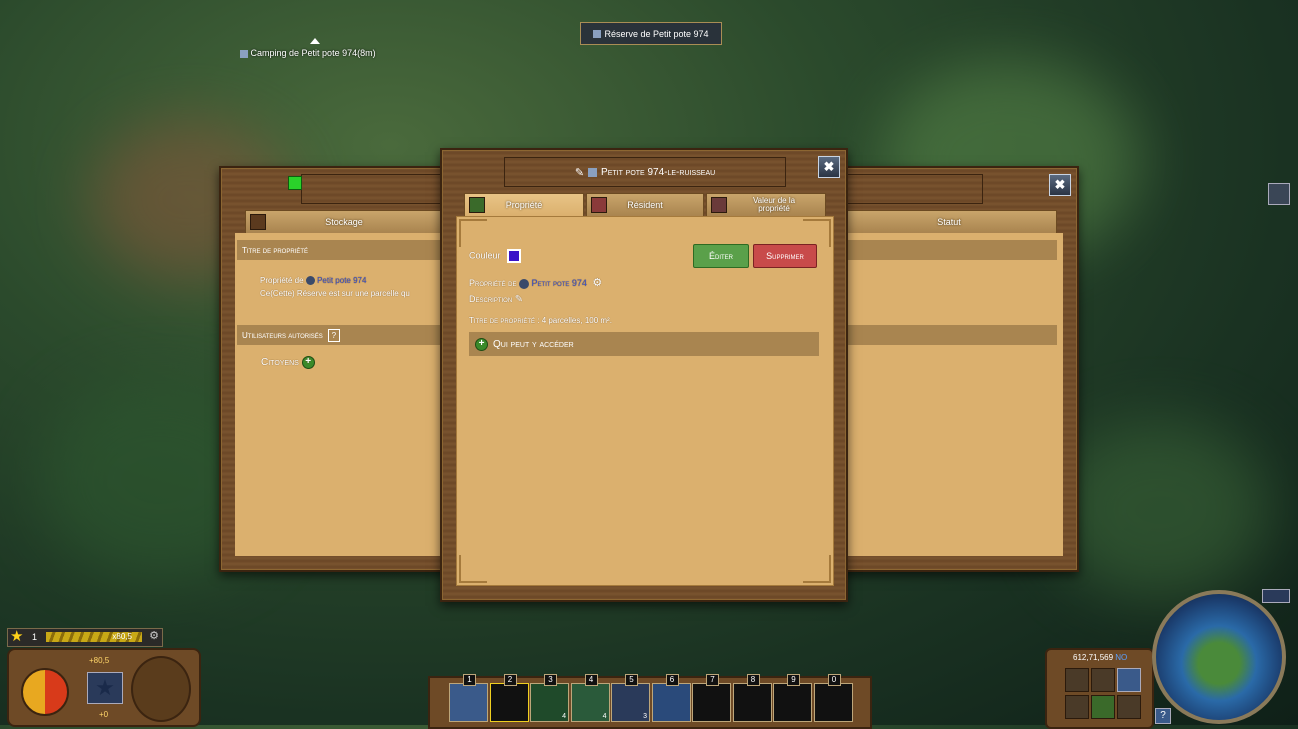 This screenshot has width=1298, height=729. Describe the element at coordinates (817, 233) in the screenshot. I see `ornament-top-right` at that location.